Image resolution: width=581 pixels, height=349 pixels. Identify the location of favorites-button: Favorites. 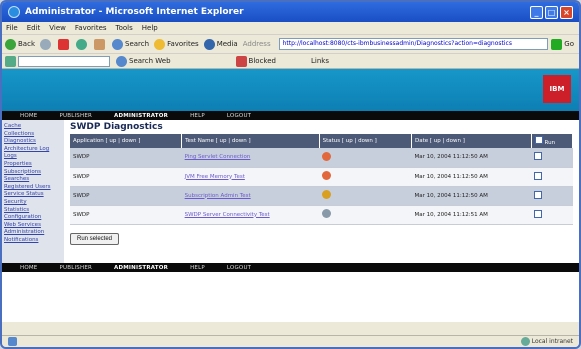
(176, 44).